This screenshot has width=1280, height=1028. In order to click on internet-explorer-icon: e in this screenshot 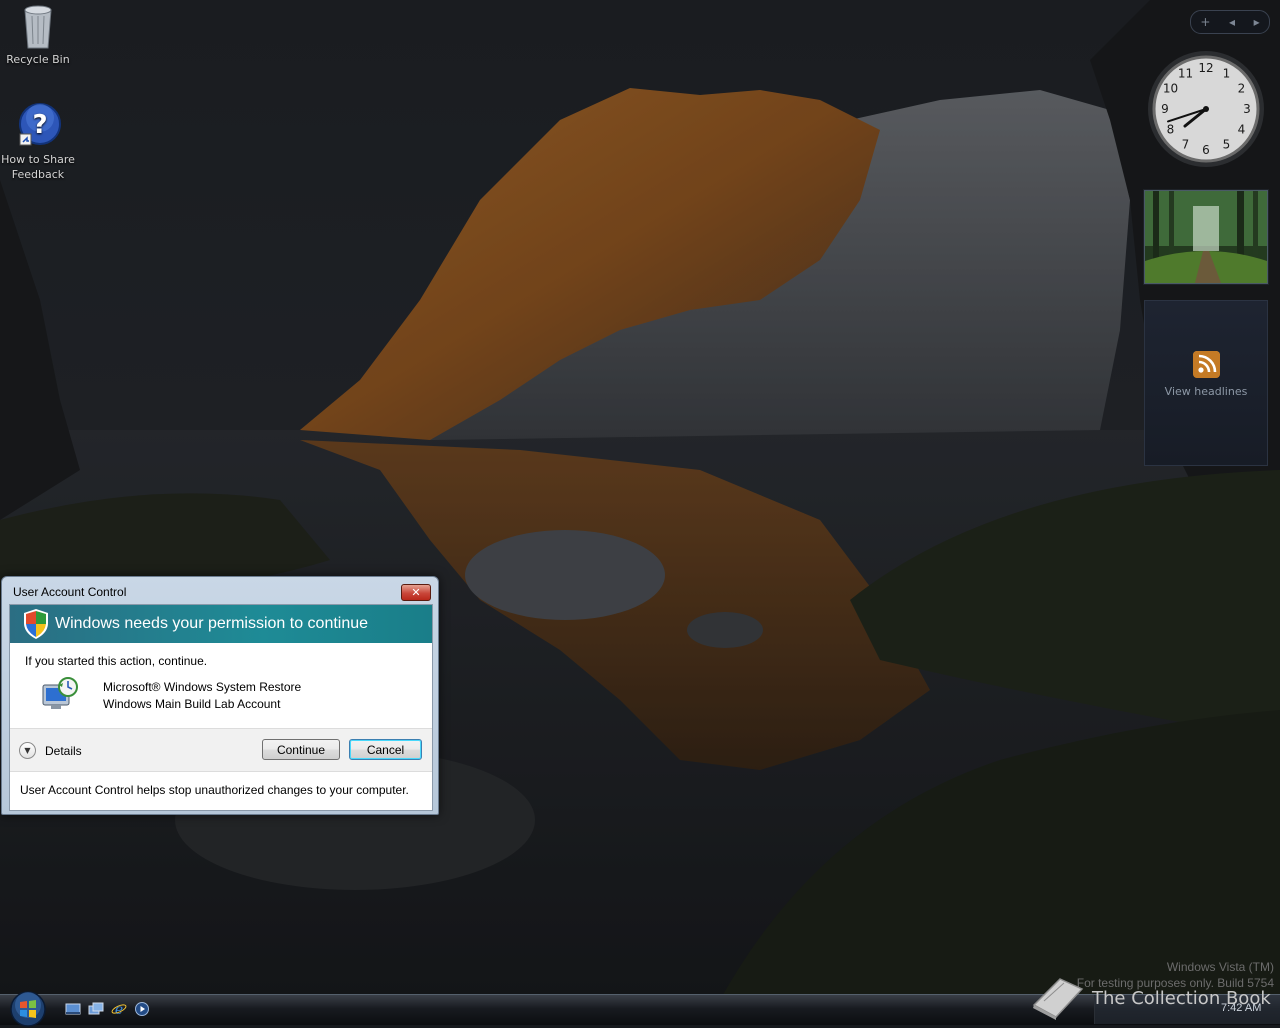, I will do `click(119, 1009)`.